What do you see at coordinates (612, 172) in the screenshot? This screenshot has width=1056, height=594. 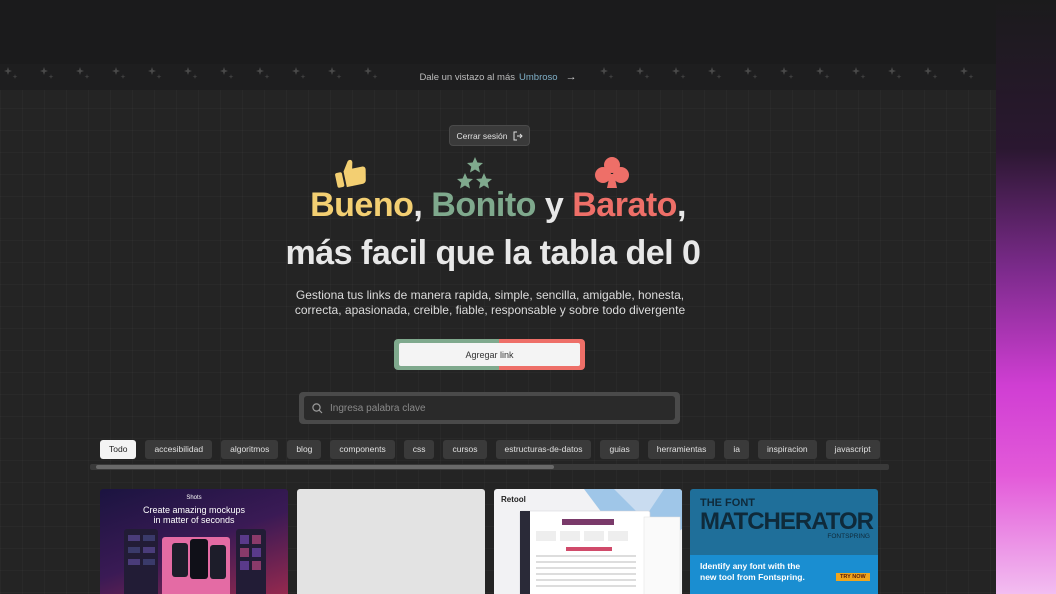 I see `club-icon` at bounding box center [612, 172].